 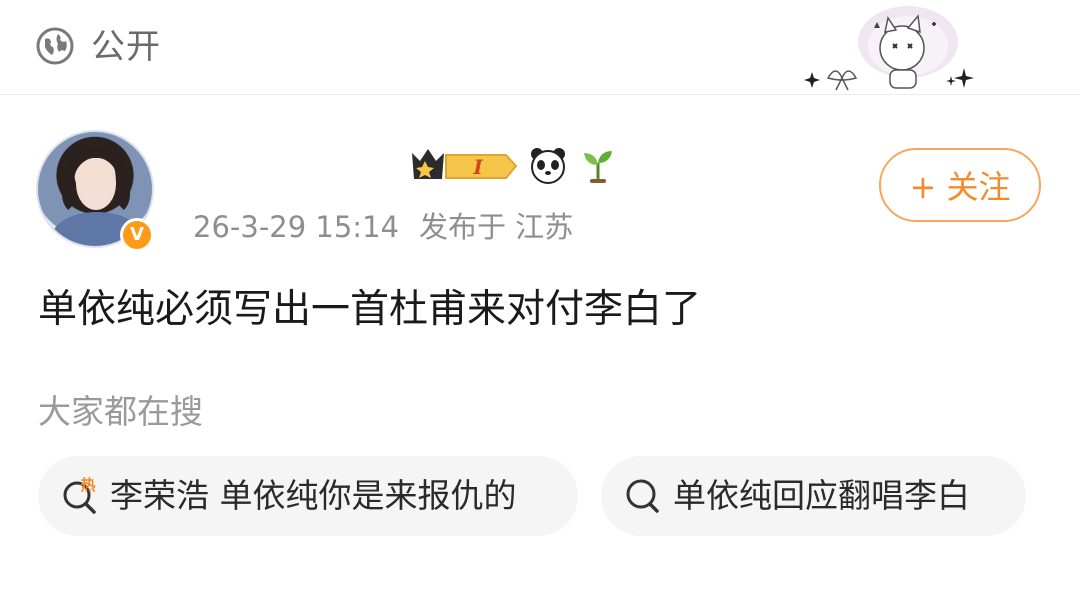 I want to click on sprout-icon, so click(x=598, y=165).